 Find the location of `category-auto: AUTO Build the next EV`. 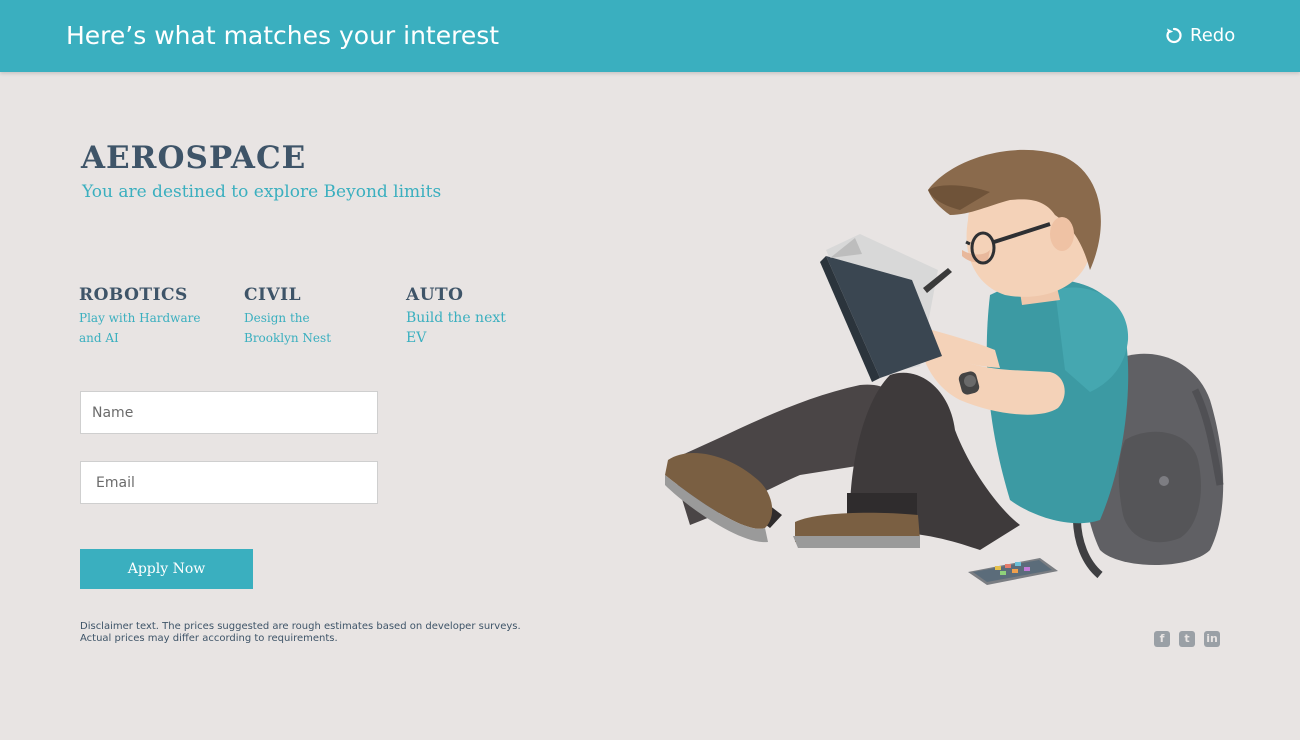

category-auto: AUTO Build the next EV is located at coordinates (461, 316).